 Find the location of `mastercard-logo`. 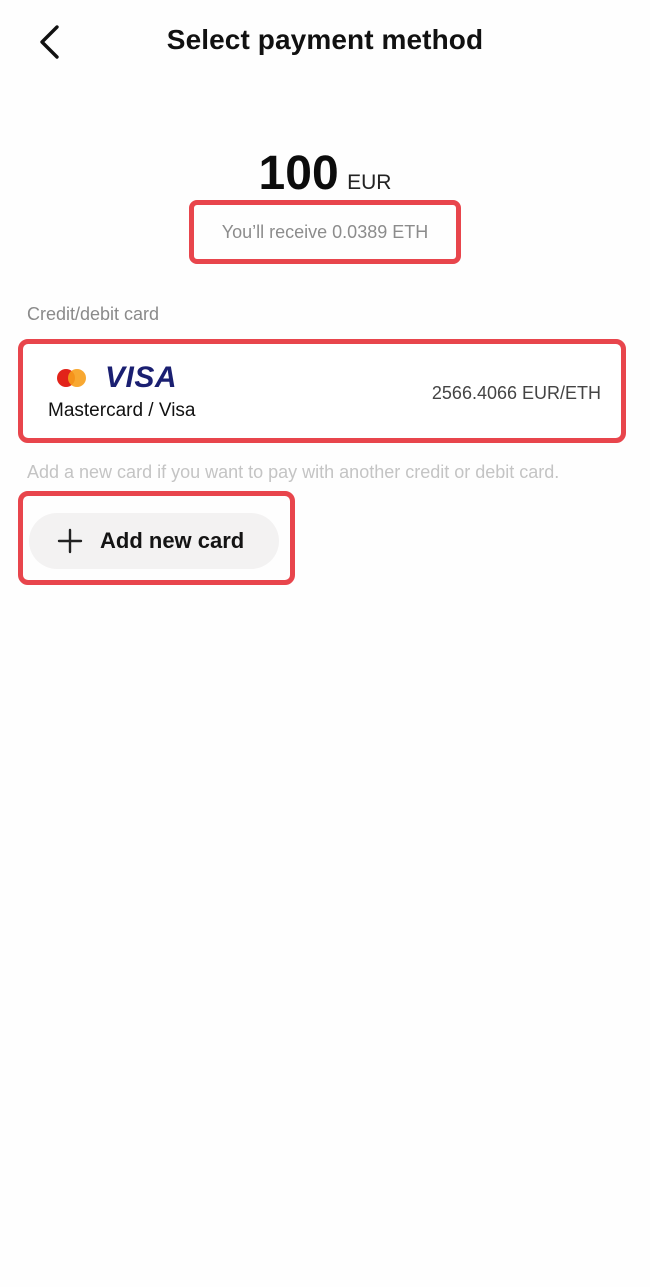

mastercard-logo is located at coordinates (72, 378).